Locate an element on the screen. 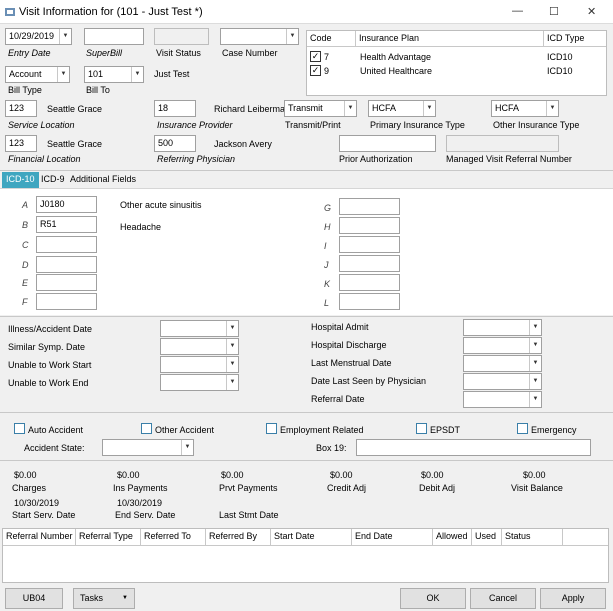  managed-visit-referral-field is located at coordinates (502, 143).